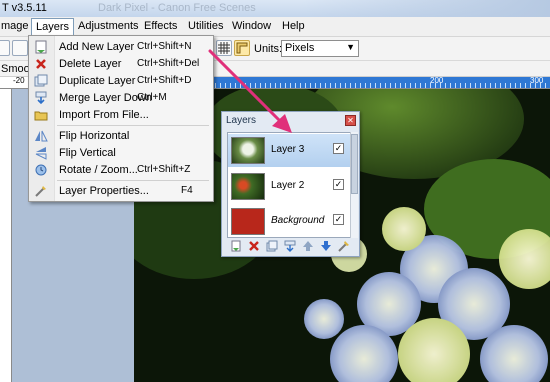  Describe the element at coordinates (250, 91) in the screenshot. I see `annotation-arrow` at that location.